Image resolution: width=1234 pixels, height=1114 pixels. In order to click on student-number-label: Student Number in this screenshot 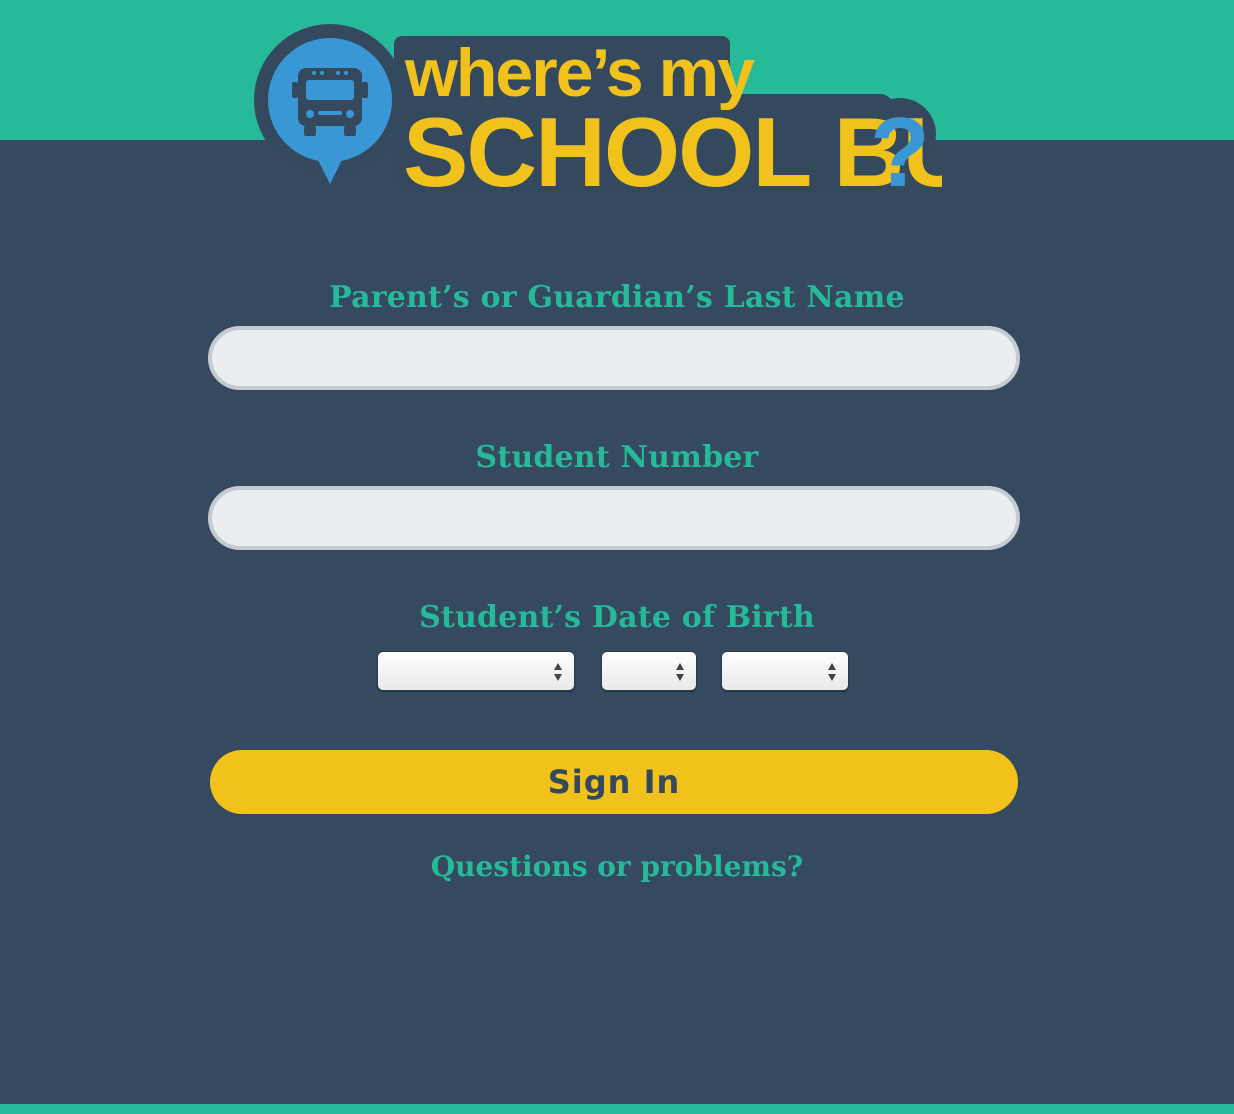, I will do `click(617, 457)`.